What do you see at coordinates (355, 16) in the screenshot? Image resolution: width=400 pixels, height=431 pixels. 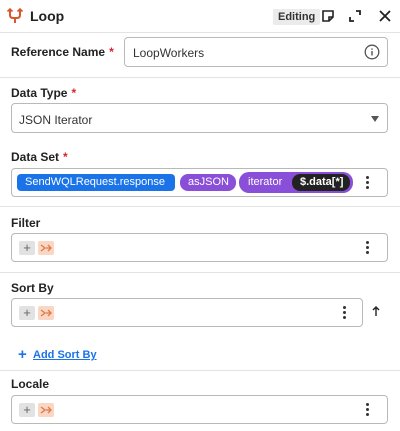 I see `expand-icon` at bounding box center [355, 16].